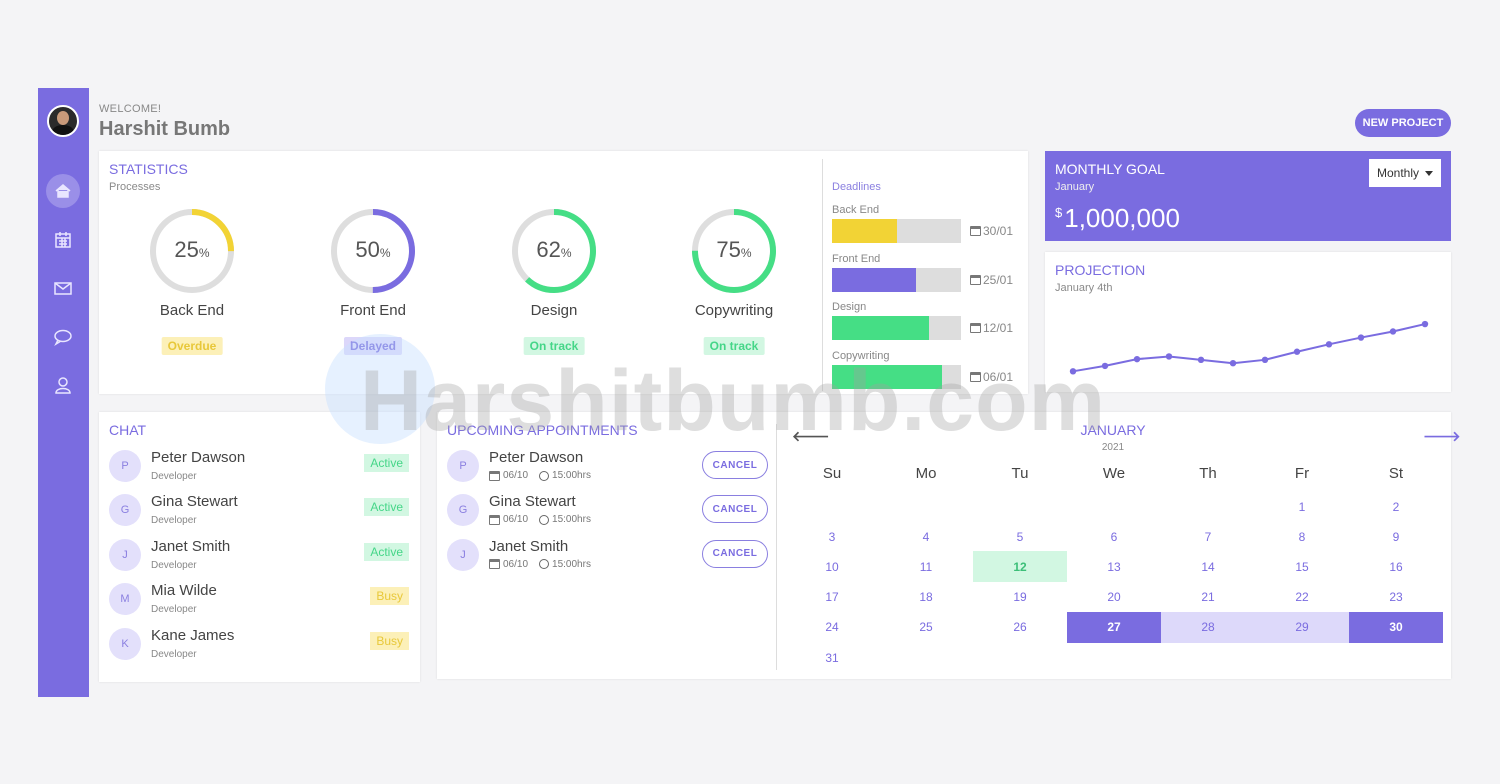  I want to click on percent-value: 75, so click(728, 249).